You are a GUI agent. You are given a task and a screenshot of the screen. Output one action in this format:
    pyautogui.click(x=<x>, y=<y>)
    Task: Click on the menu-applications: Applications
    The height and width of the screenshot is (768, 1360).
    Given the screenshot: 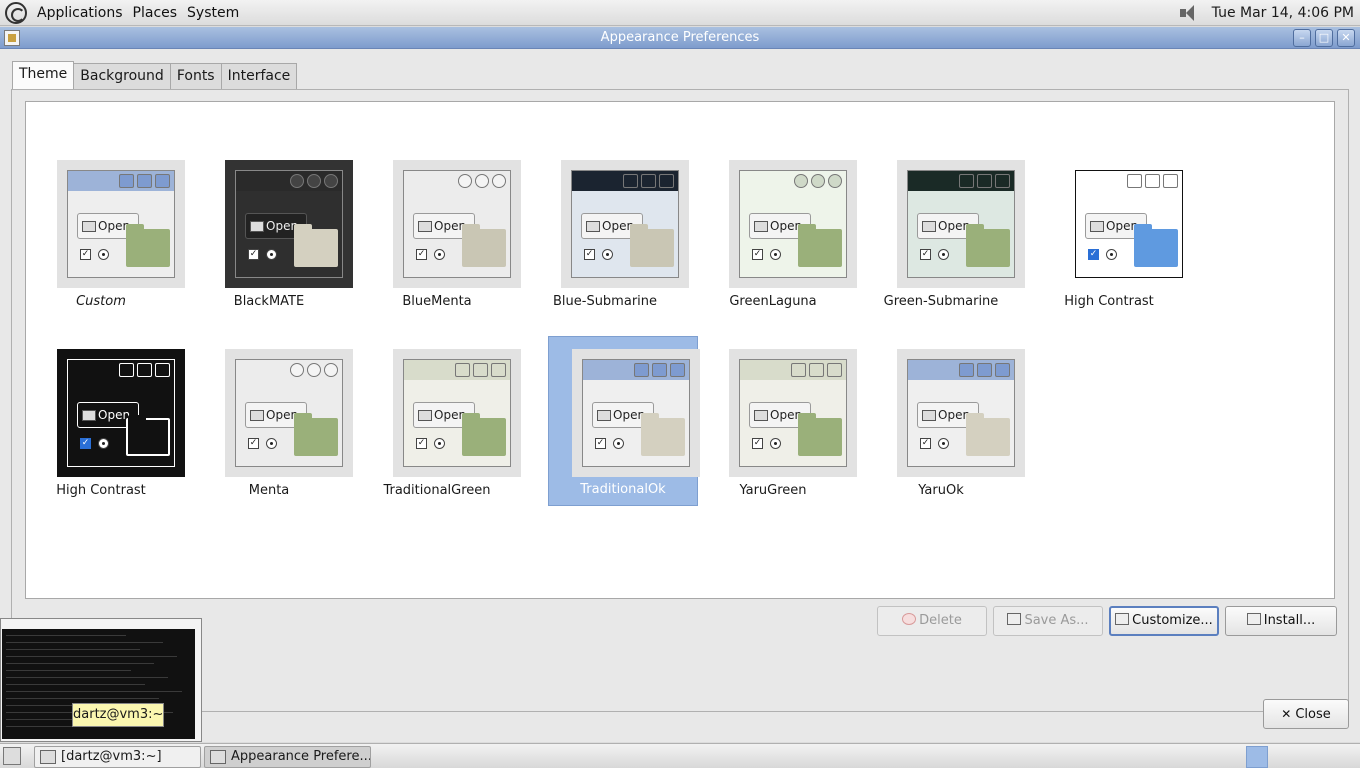 What is the action you would take?
    pyautogui.click(x=80, y=13)
    